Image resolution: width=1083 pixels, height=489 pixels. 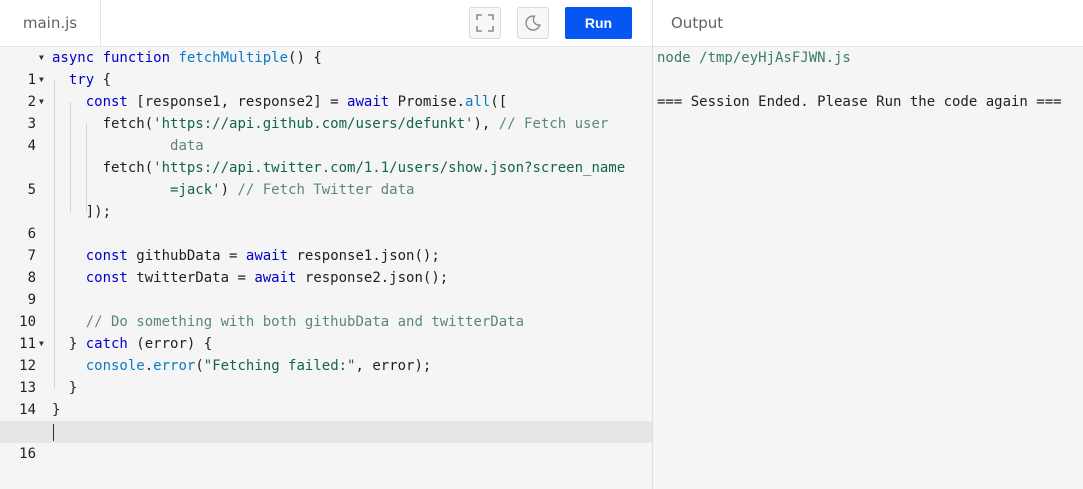 I want to click on fullscreen-icon, so click(x=485, y=23).